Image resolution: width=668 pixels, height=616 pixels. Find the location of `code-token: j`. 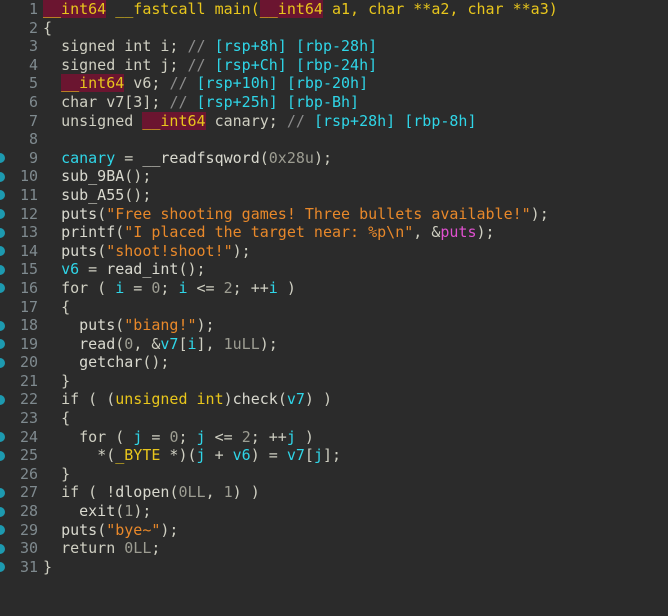

code-token: j is located at coordinates (201, 455).